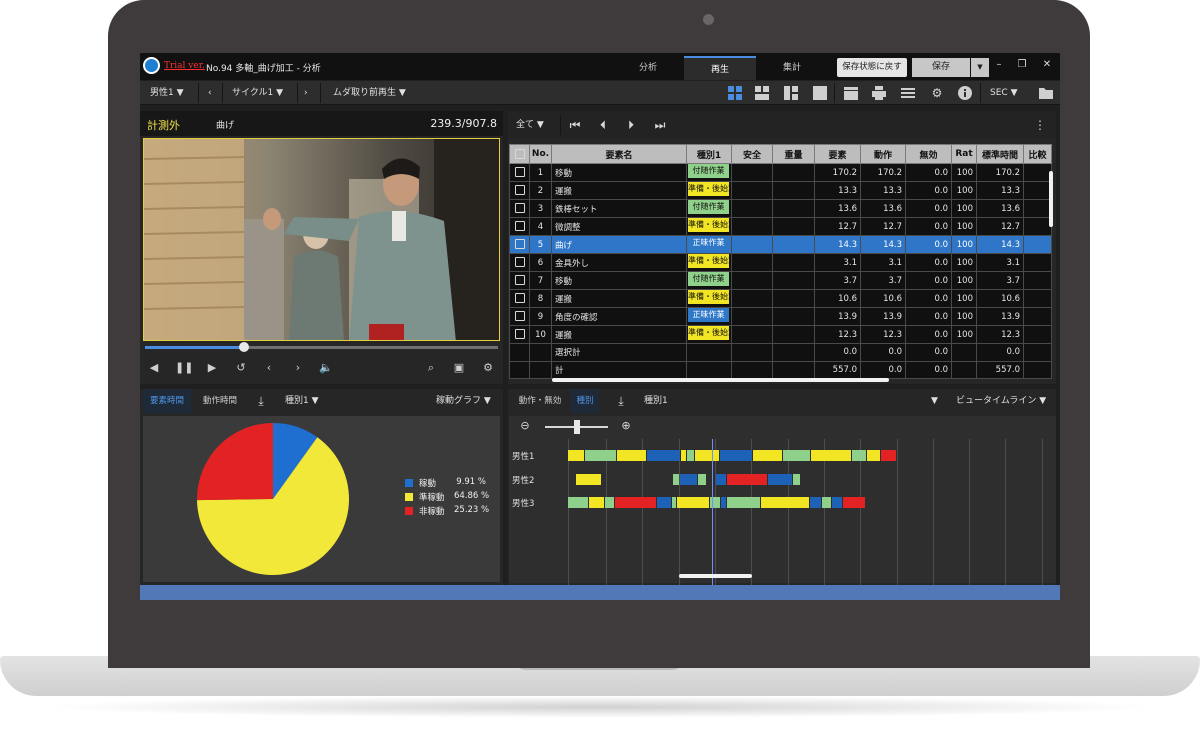 This screenshot has width=1200, height=730. I want to click on table-row: 4微調整準備・後始末12.712.70.010012.7, so click(780, 226).